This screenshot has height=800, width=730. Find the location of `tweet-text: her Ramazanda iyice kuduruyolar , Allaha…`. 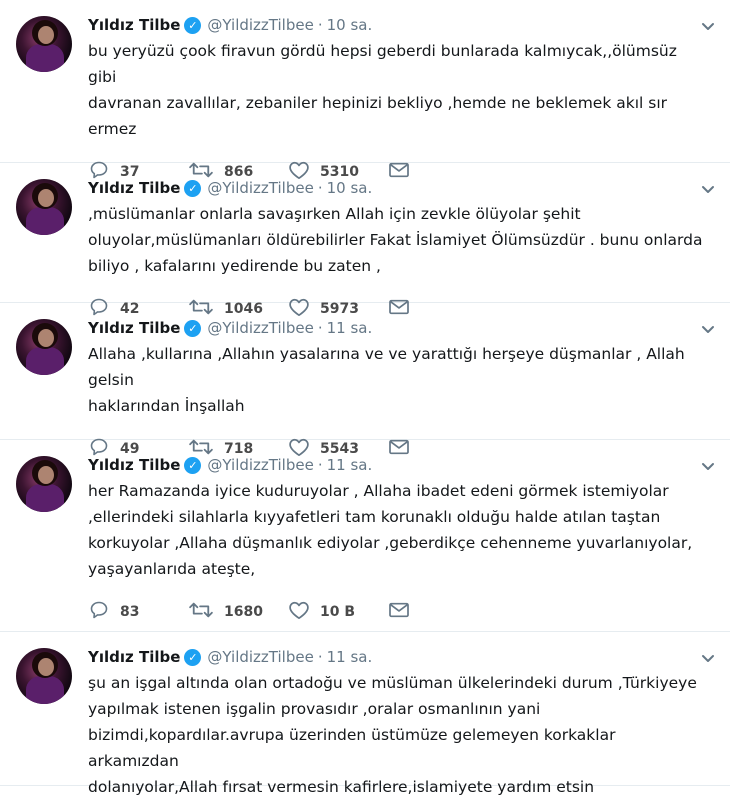

tweet-text: her Ramazanda iyice kuduruyolar , Allaha… is located at coordinates (390, 530).